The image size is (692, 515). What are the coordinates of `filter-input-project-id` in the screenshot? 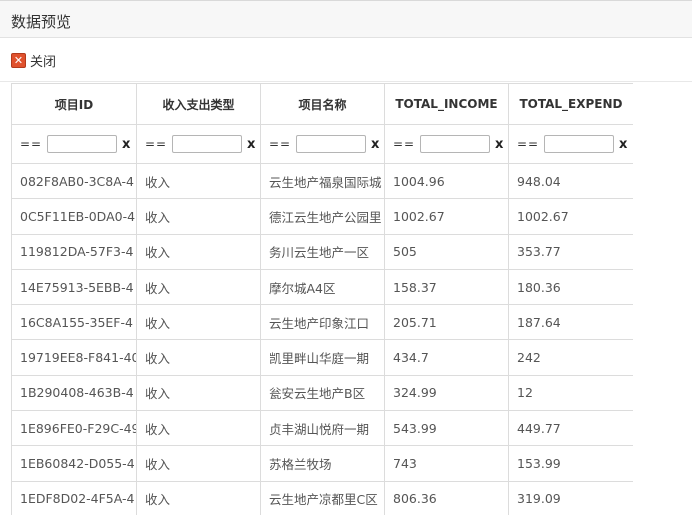 It's located at (82, 144).